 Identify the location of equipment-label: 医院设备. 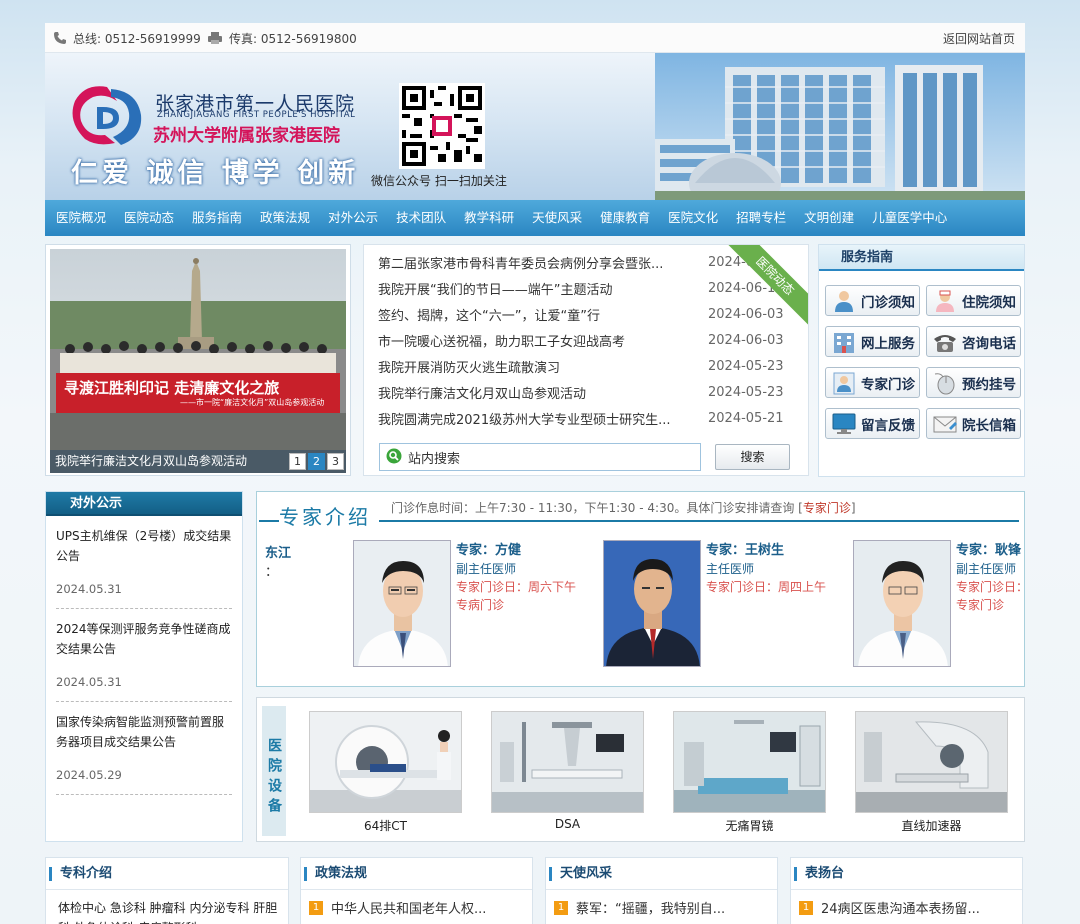
(274, 771).